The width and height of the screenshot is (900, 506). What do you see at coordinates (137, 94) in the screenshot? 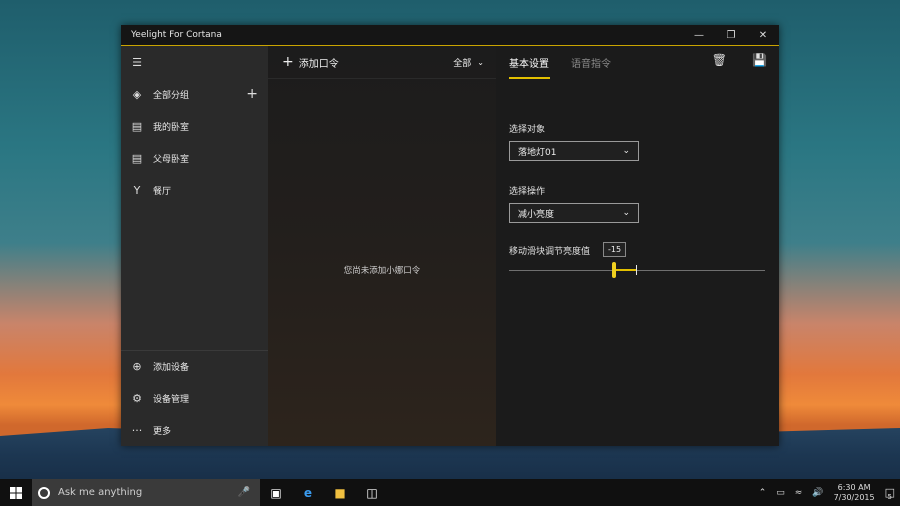
I see `layers-icon: ◈` at bounding box center [137, 94].